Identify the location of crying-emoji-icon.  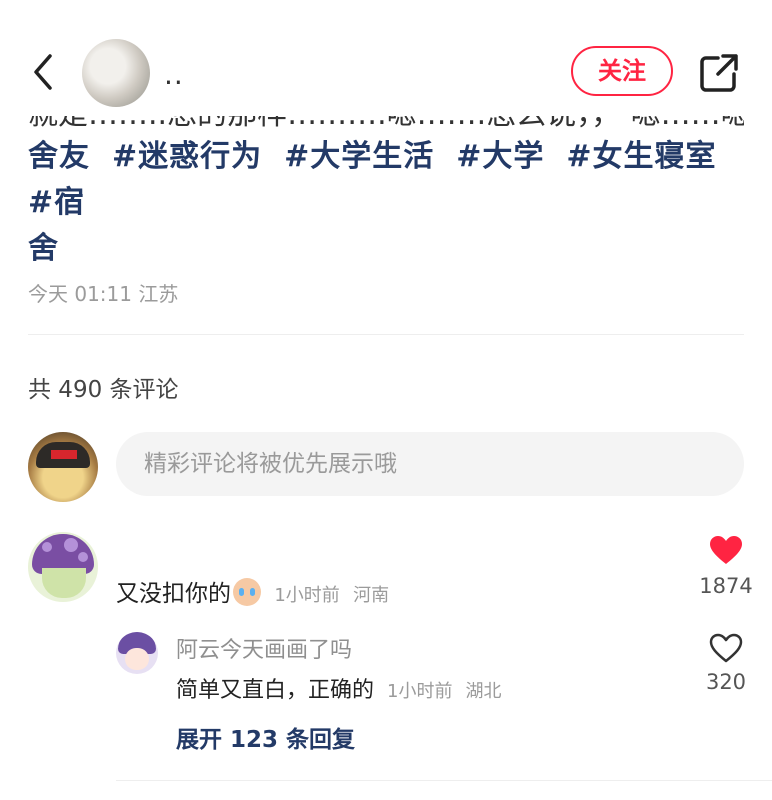
(247, 592).